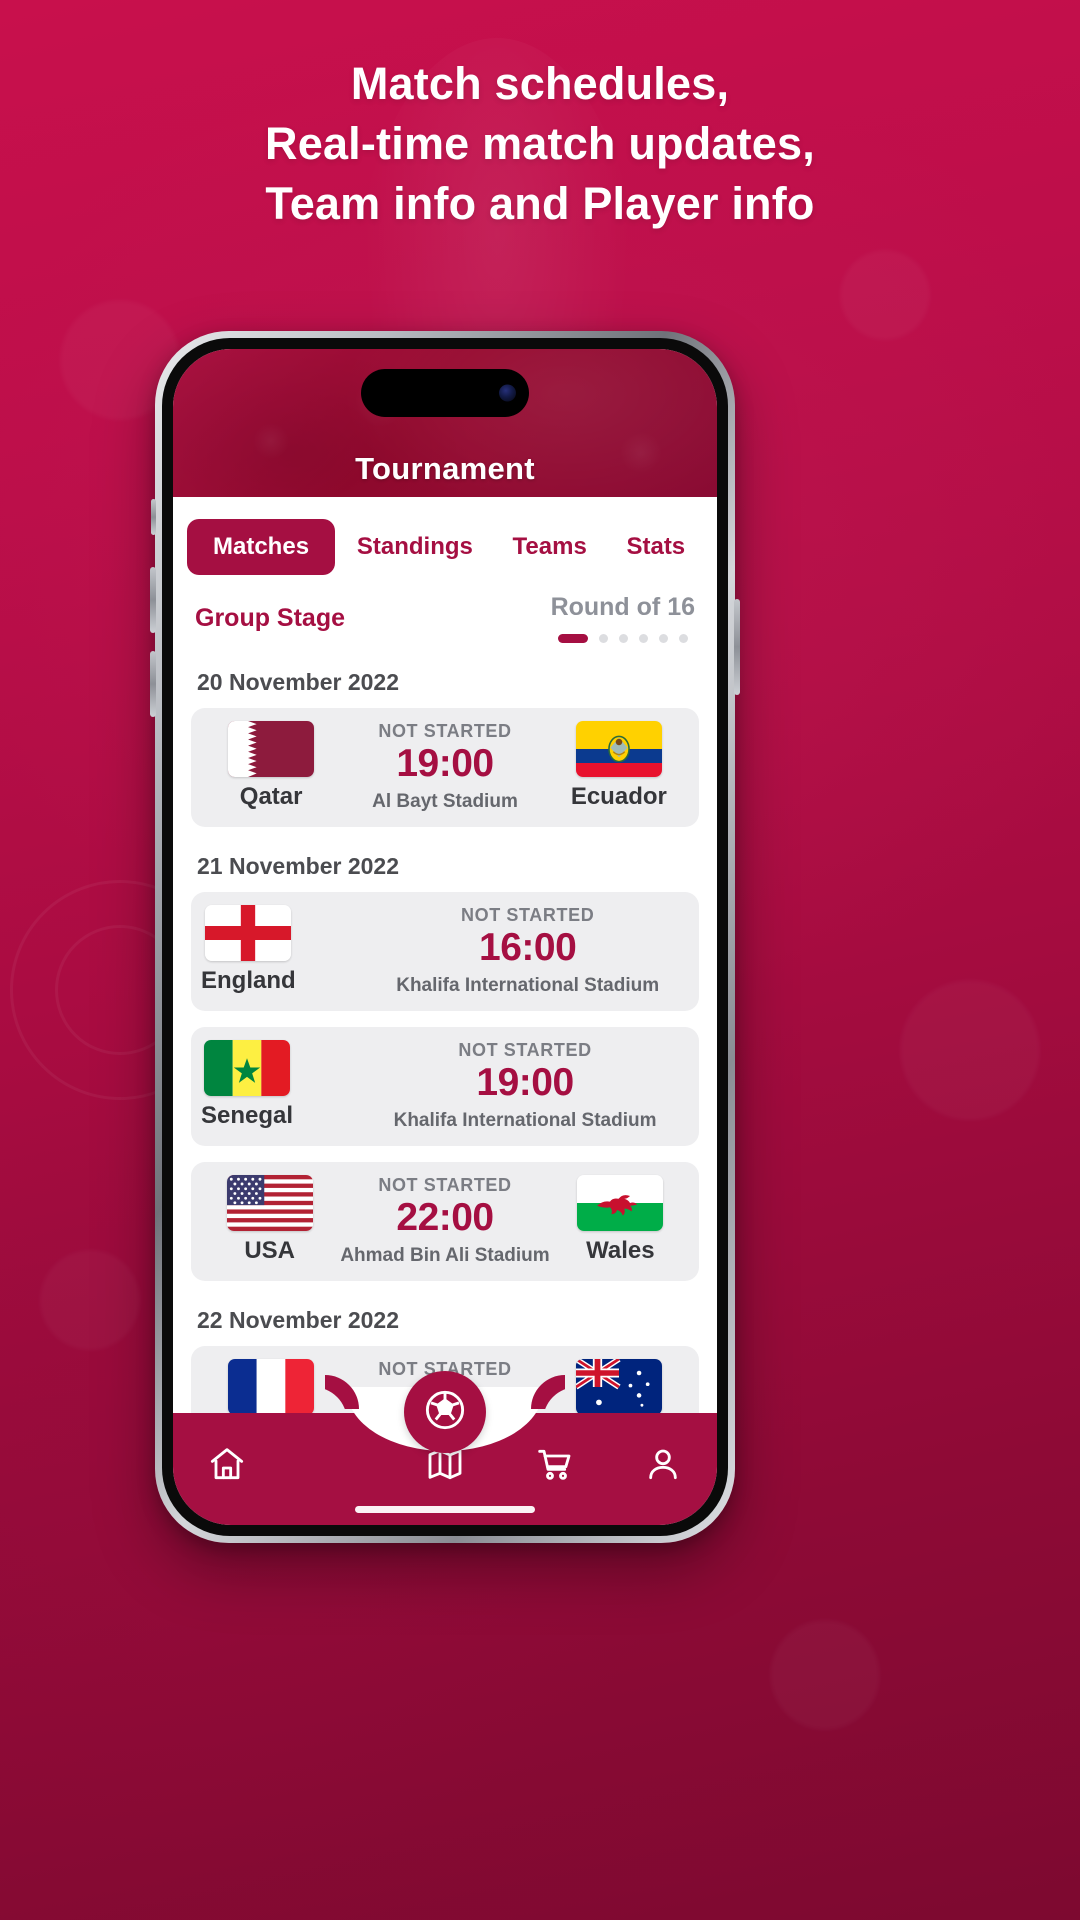  What do you see at coordinates (620, 1202) in the screenshot?
I see `flag-wales-icon` at bounding box center [620, 1202].